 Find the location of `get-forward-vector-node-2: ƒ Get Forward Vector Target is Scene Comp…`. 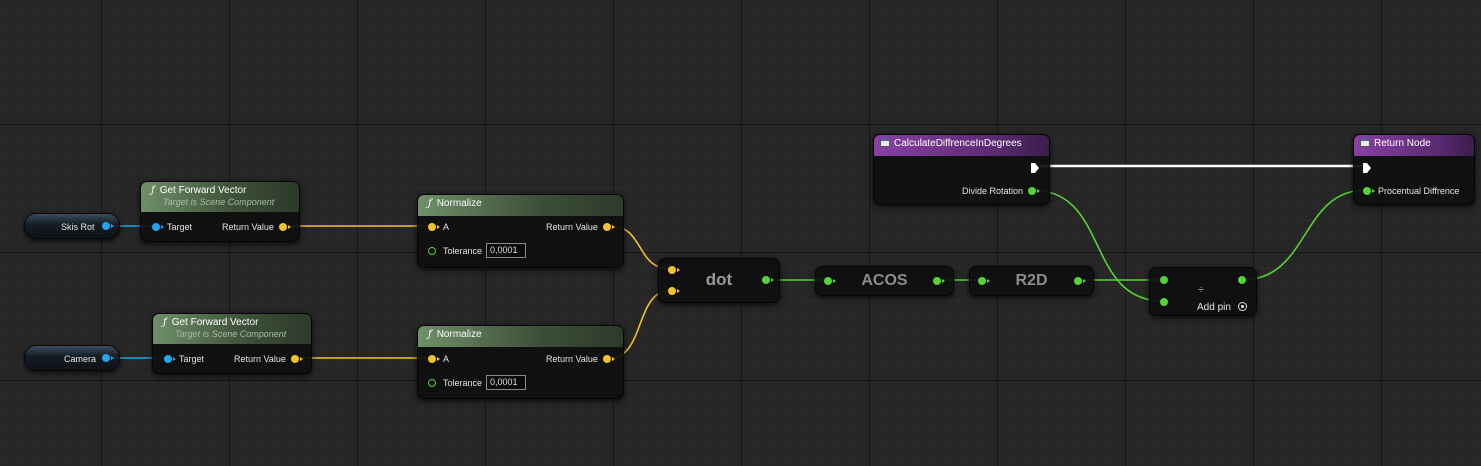

get-forward-vector-node-2: ƒ Get Forward Vector Target is Scene Comp… is located at coordinates (232, 343).